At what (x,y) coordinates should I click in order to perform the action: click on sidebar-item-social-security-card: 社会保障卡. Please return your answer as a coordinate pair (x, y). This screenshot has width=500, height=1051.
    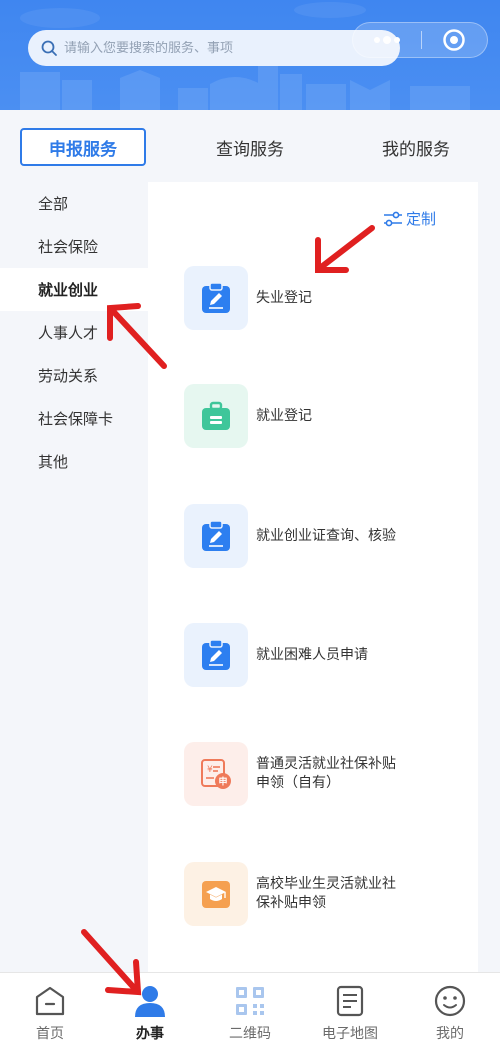
    Looking at the image, I should click on (74, 418).